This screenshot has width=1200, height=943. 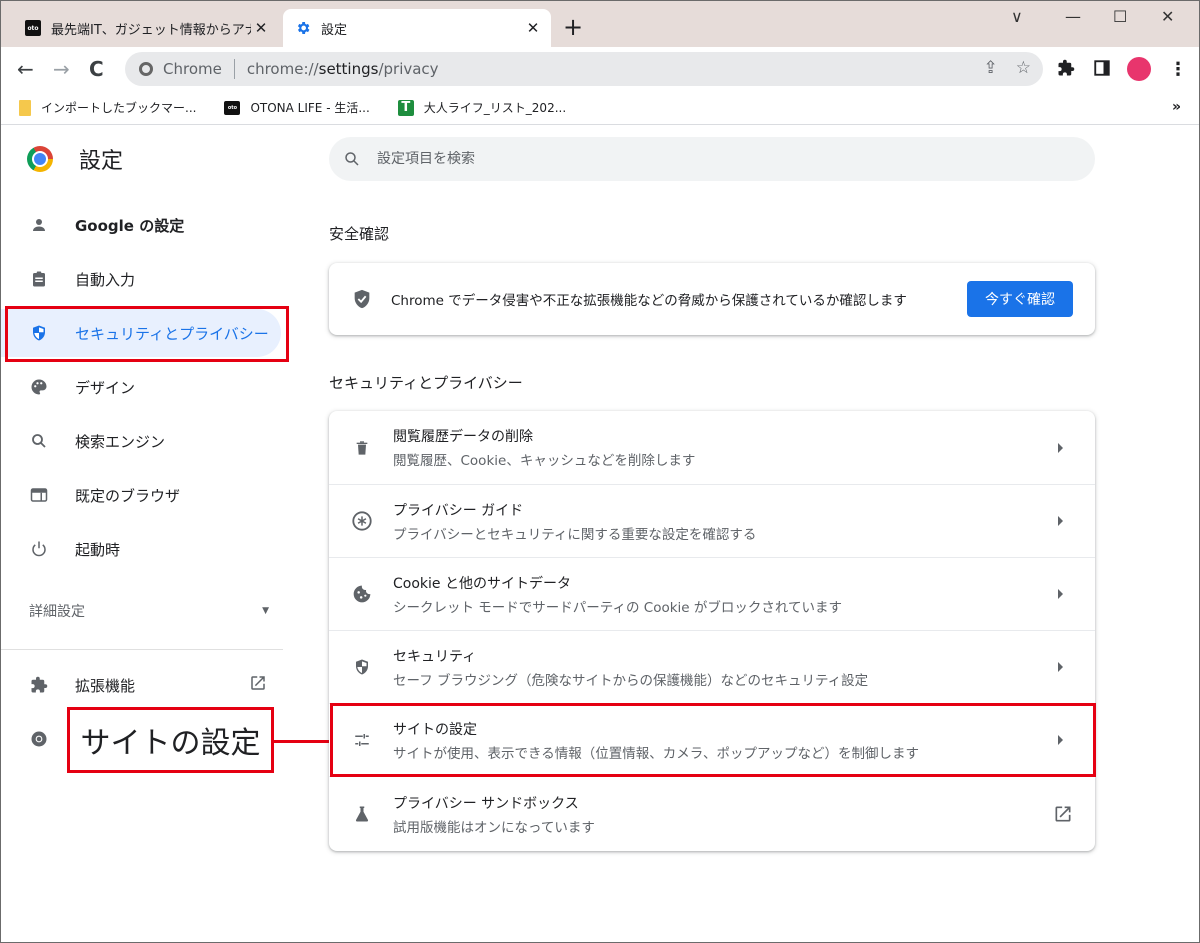 I want to click on row-title: Cookie と他のサイトデータ, so click(x=482, y=583).